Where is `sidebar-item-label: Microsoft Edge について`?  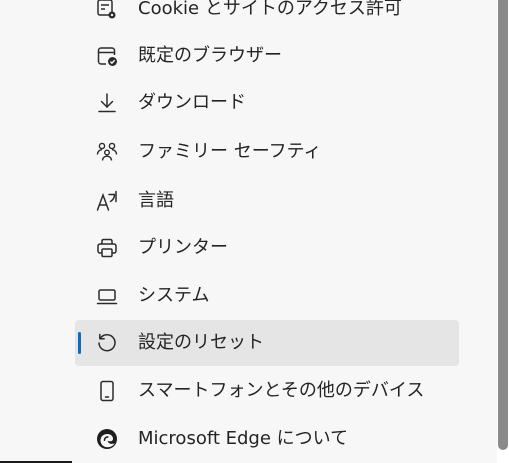 sidebar-item-label: Microsoft Edge について is located at coordinates (243, 438).